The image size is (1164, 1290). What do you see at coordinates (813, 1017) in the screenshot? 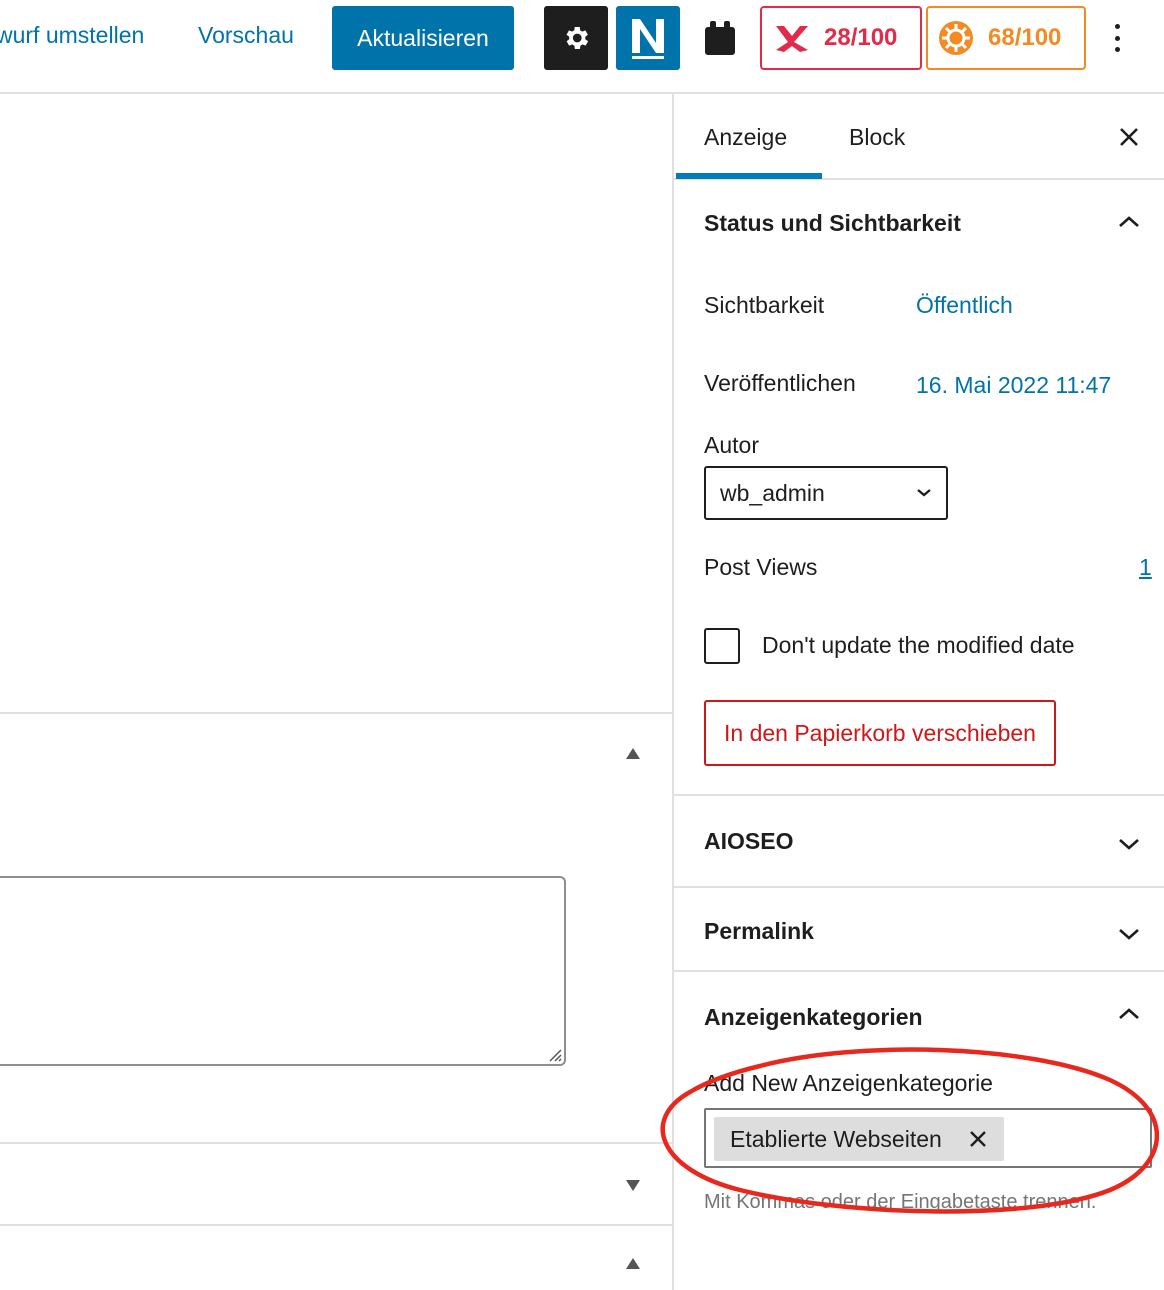
I see `categories-panel-title: Anzeigenkategorien` at bounding box center [813, 1017].